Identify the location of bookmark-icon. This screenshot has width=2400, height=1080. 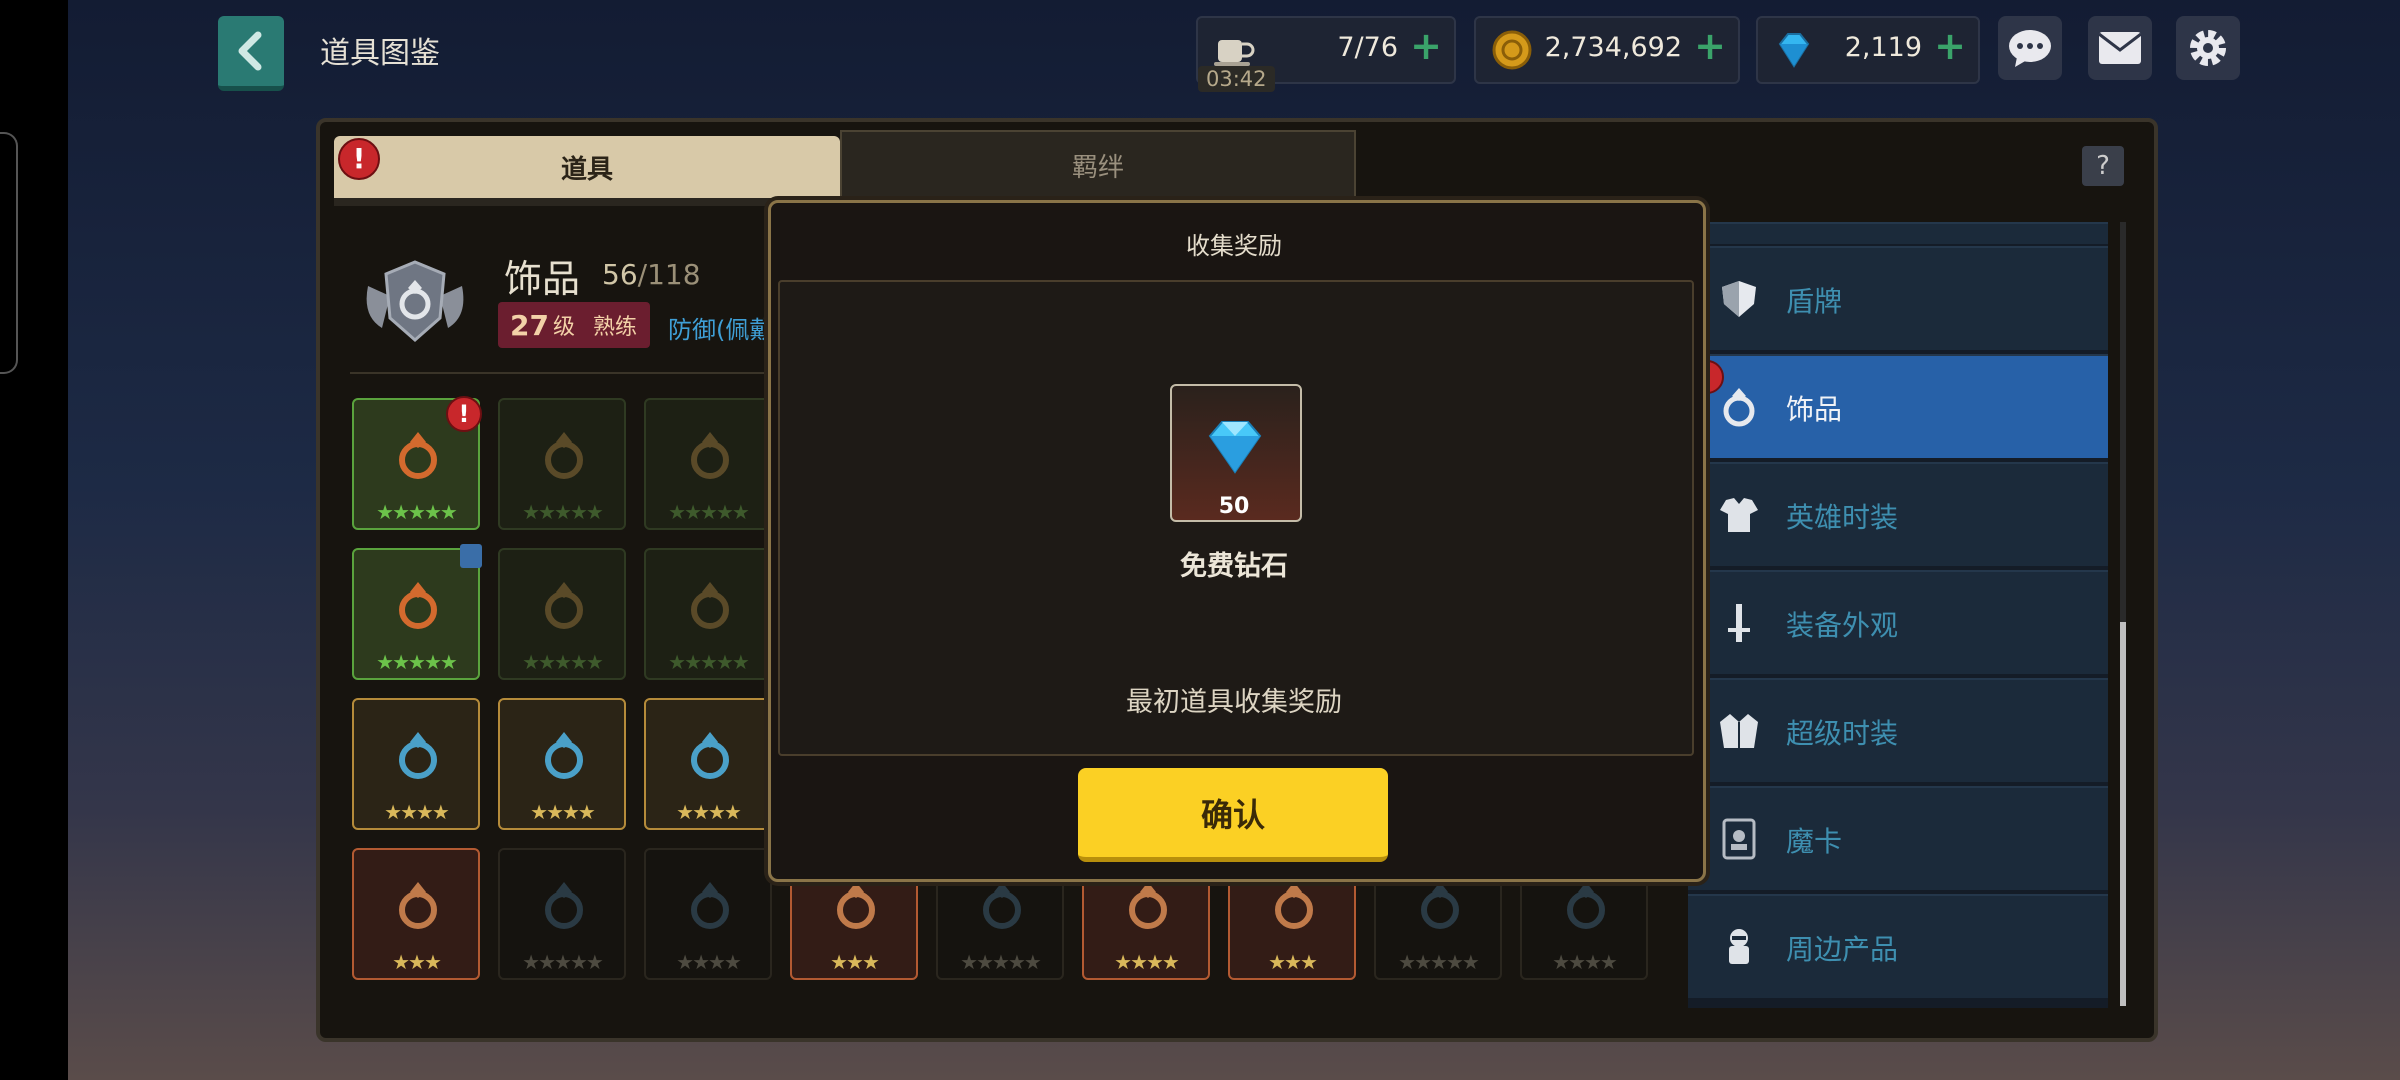
(471, 556).